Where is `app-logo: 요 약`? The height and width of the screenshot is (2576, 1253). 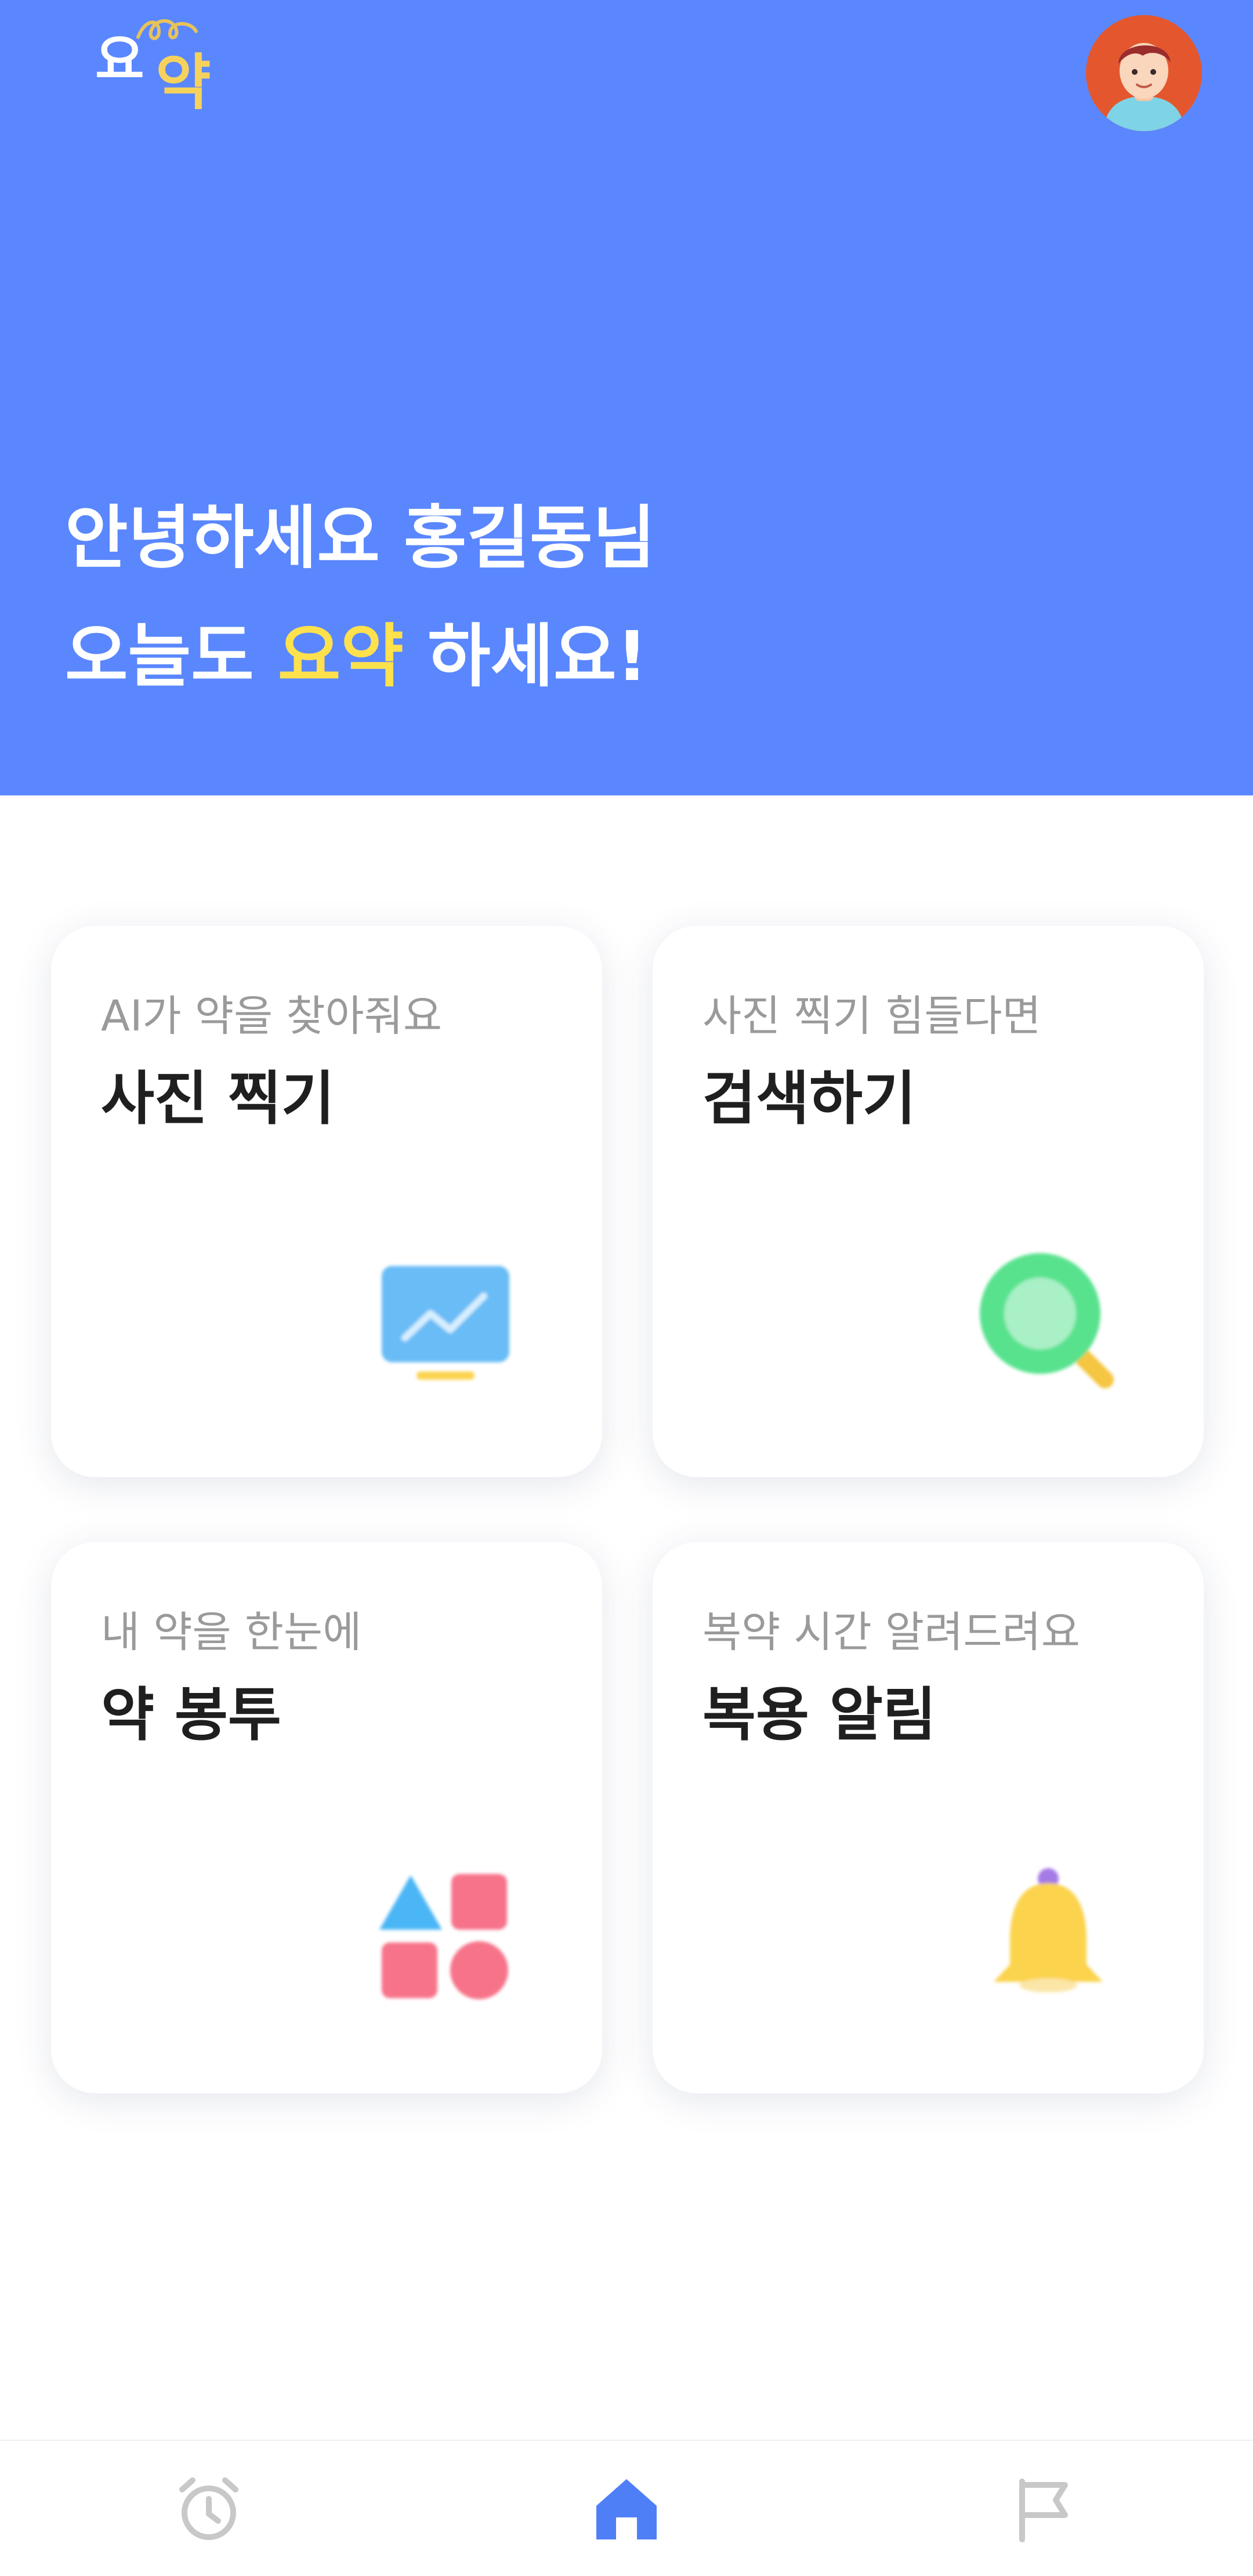
app-logo: 요 약 is located at coordinates (162, 68).